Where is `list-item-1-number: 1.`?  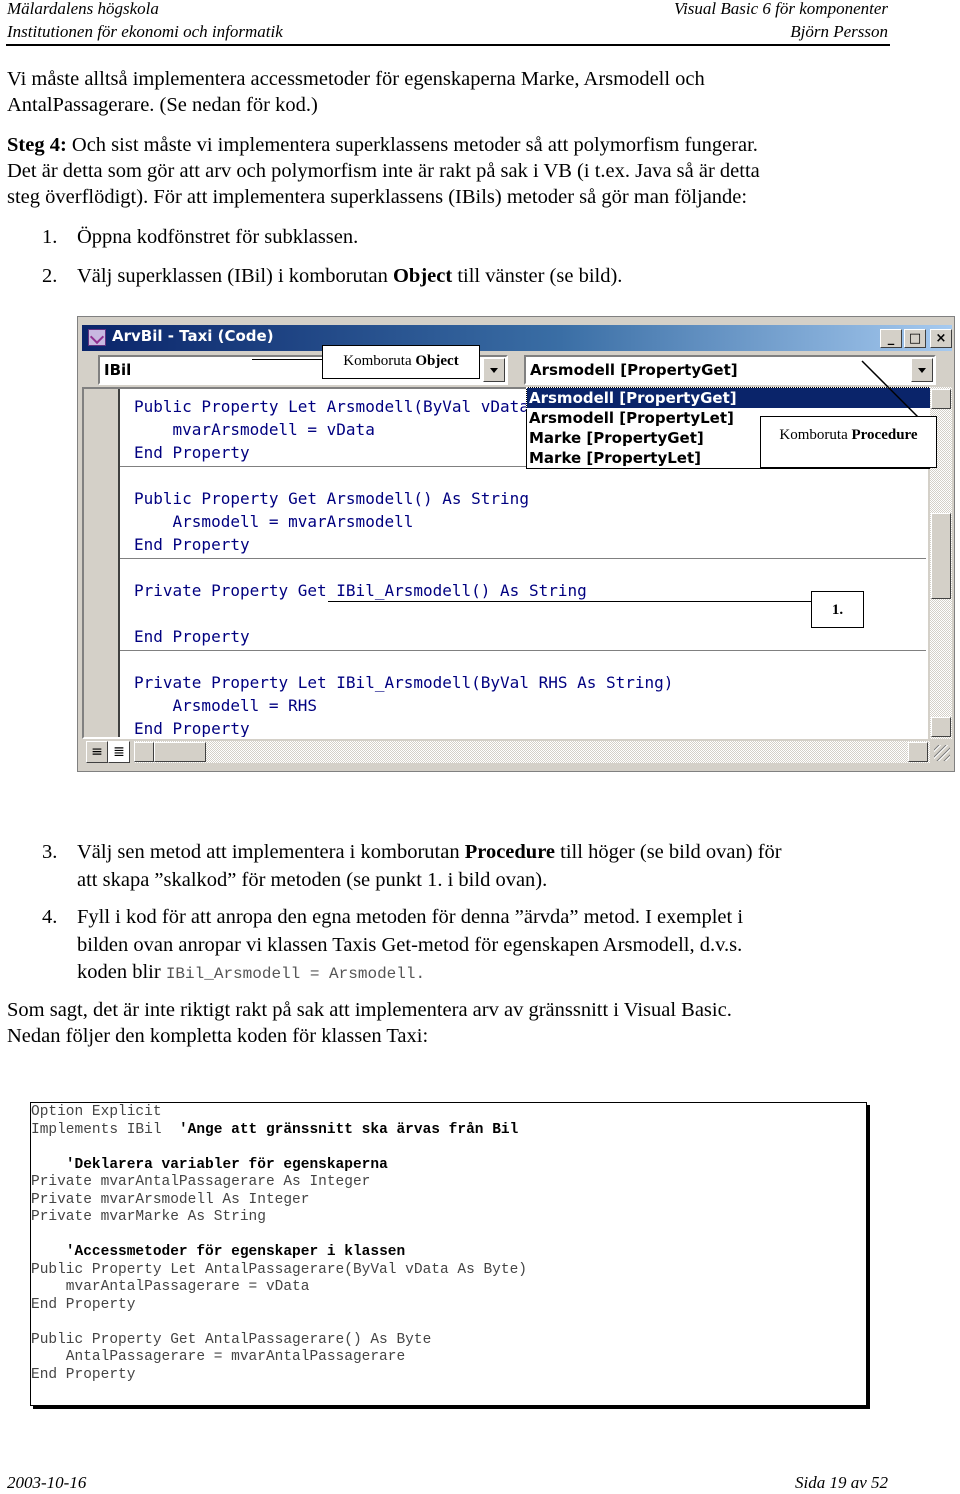 list-item-1-number: 1. is located at coordinates (50, 237).